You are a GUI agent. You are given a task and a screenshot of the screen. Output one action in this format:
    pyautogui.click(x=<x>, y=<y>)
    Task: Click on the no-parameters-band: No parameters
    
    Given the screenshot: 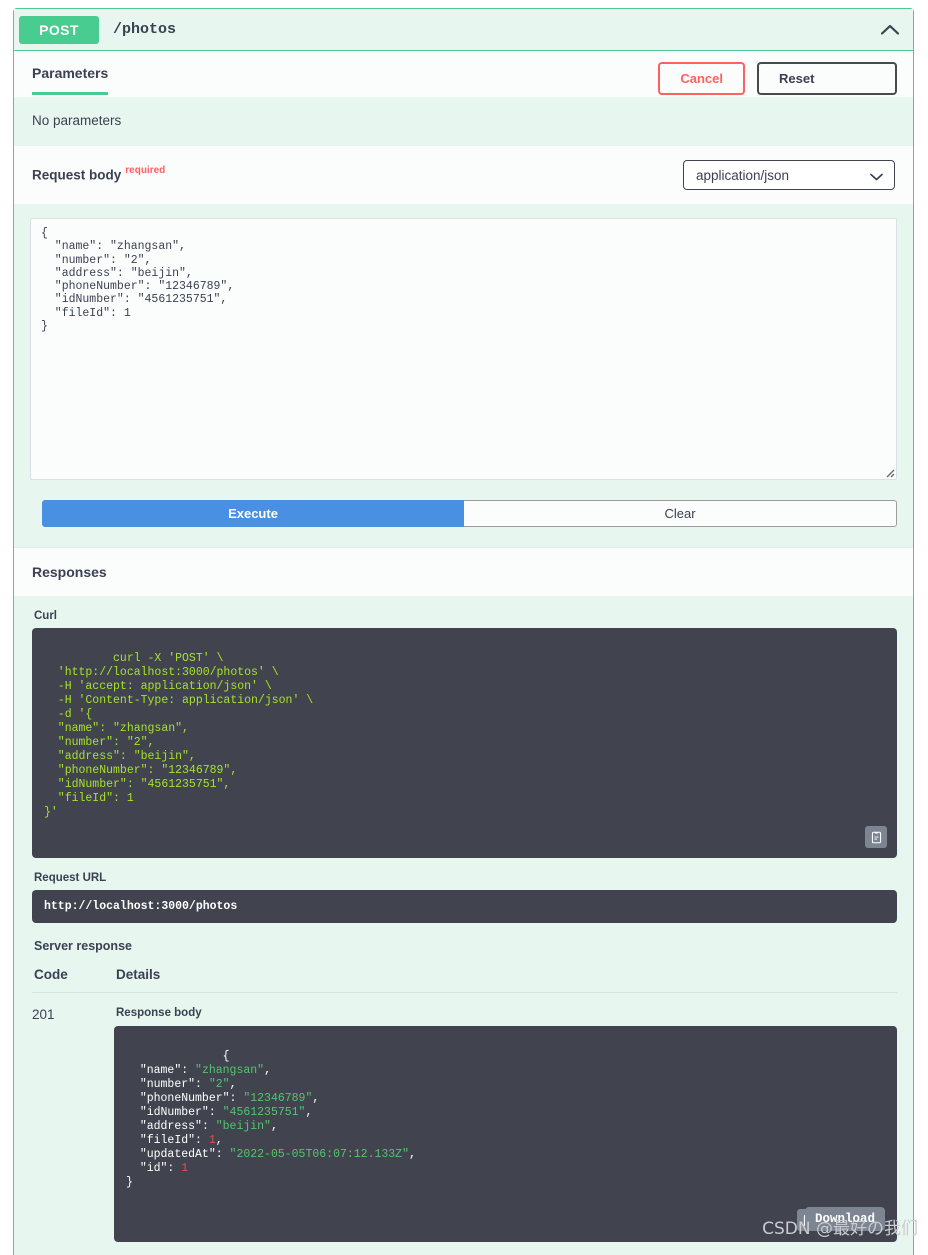 What is the action you would take?
    pyautogui.click(x=463, y=121)
    